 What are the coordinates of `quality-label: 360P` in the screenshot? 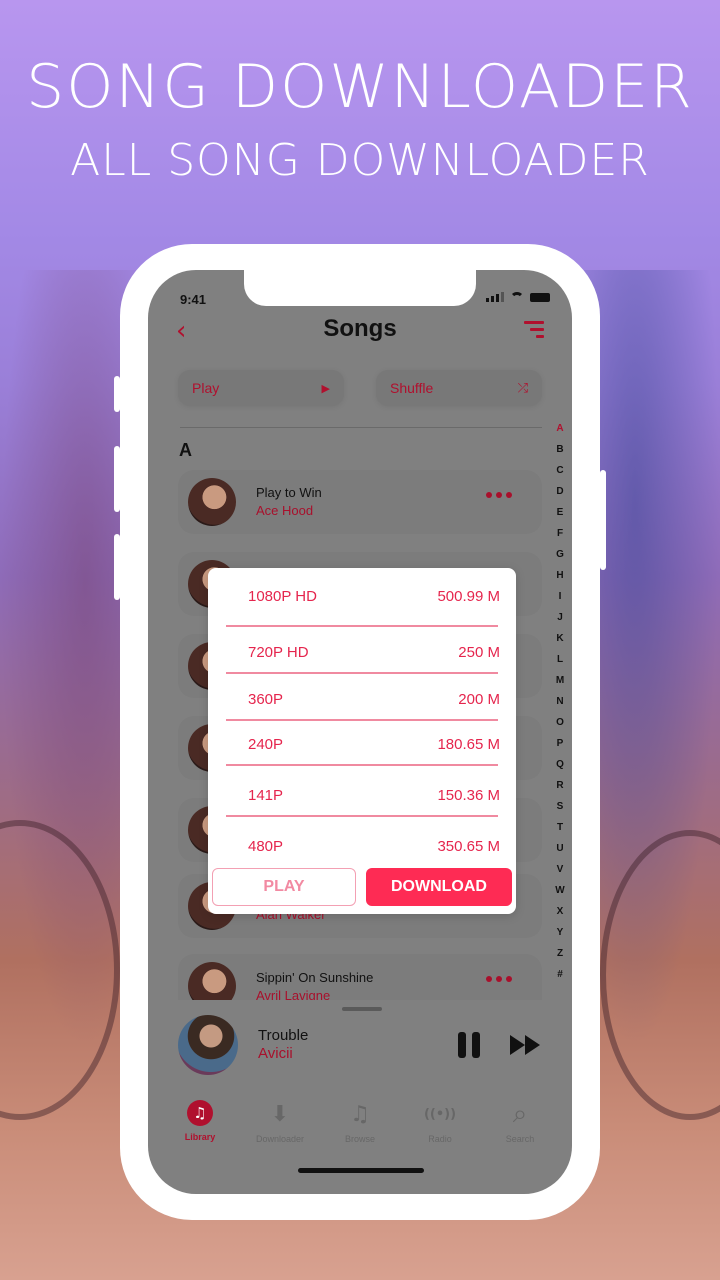 It's located at (266, 699).